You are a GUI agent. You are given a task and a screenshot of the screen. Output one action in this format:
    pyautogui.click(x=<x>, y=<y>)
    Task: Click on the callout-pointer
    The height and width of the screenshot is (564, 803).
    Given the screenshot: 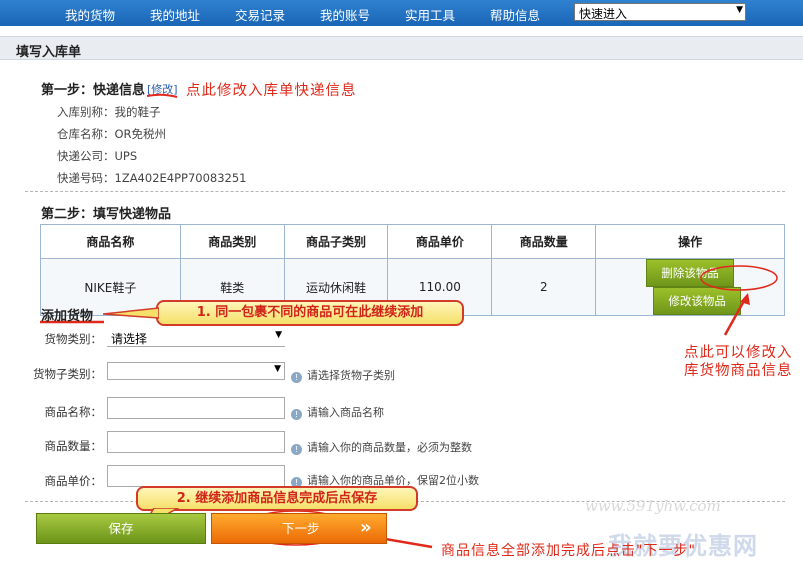 What is the action you would take?
    pyautogui.click(x=131, y=313)
    